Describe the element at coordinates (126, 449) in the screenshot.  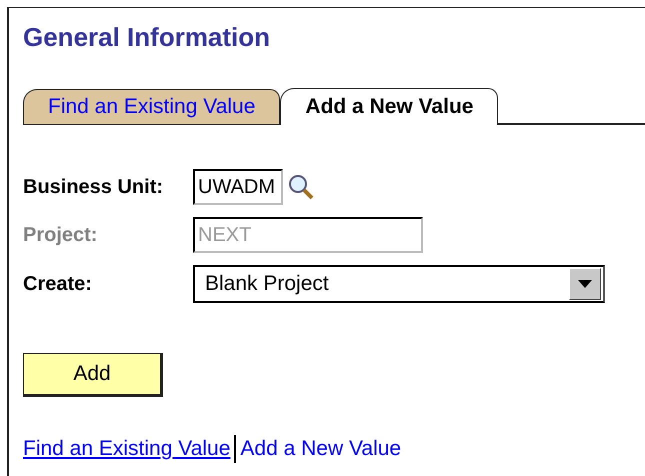
I see `link: Find an Existing Value` at that location.